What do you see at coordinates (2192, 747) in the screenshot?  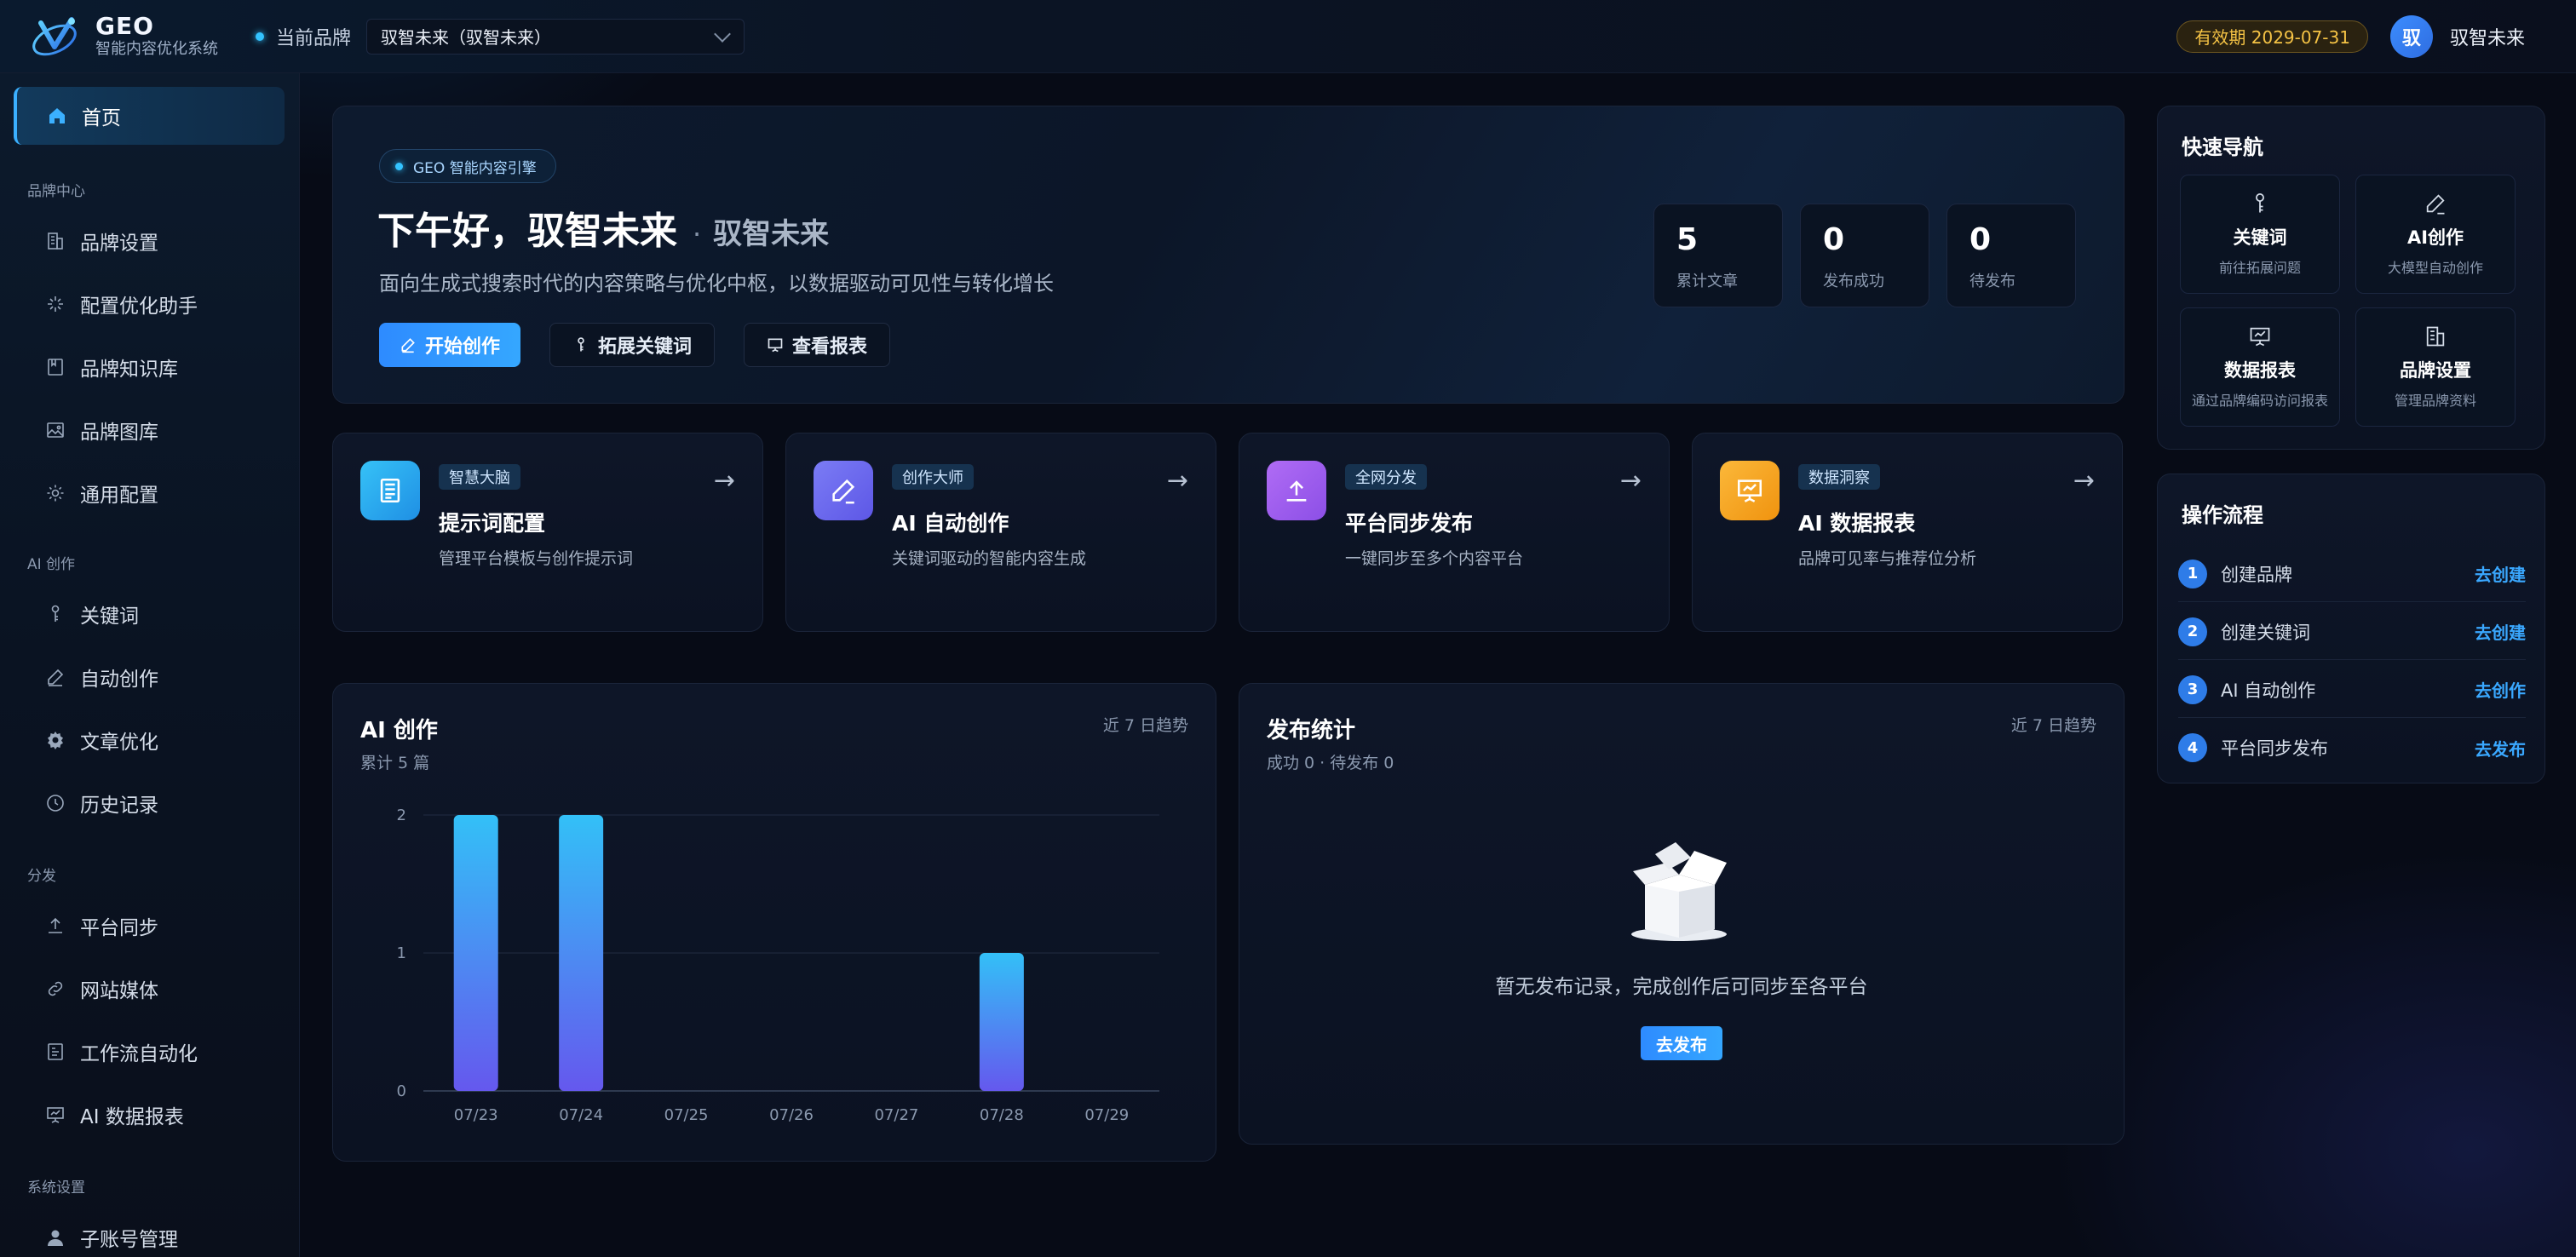 I see `step-number: 4` at bounding box center [2192, 747].